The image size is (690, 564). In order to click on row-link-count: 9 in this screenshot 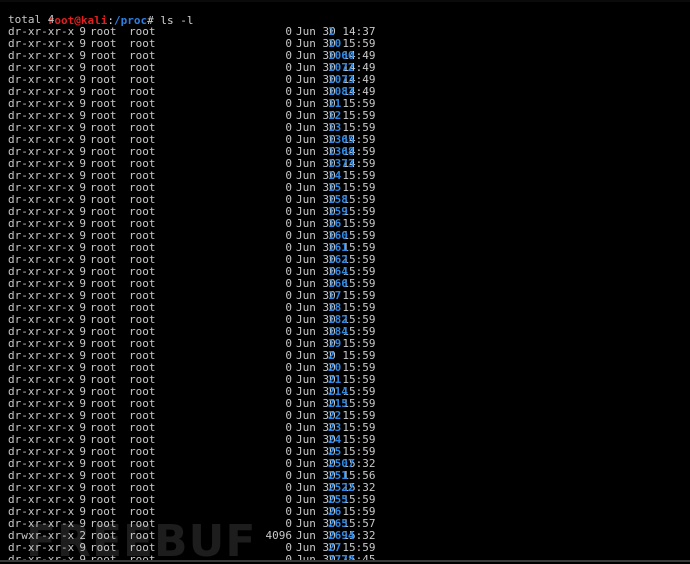, I will do `click(82, 557)`.